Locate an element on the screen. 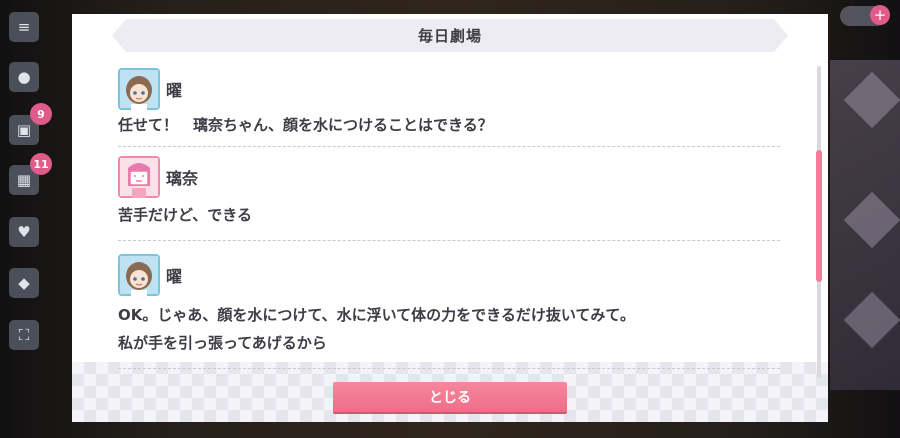  gift-badge: 11 is located at coordinates (41, 164).